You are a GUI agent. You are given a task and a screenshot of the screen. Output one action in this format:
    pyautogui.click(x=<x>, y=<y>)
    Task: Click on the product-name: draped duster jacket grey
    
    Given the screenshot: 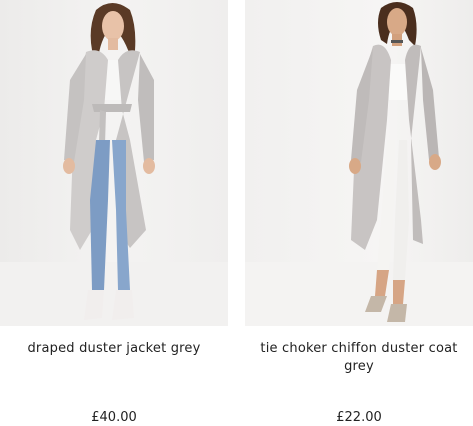 What is the action you would take?
    pyautogui.click(x=114, y=349)
    